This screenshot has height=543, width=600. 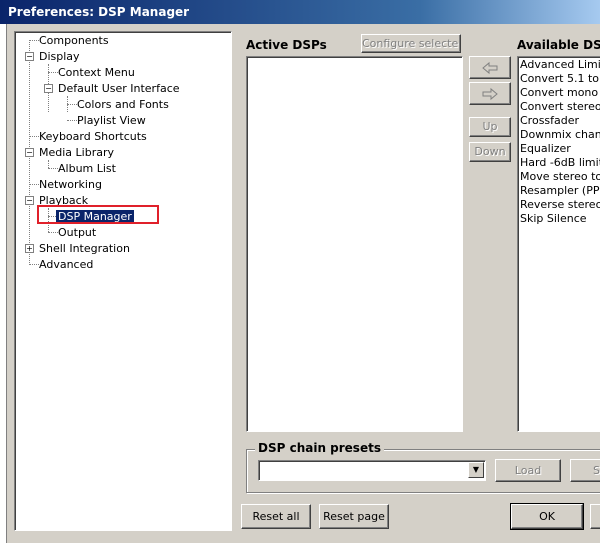 What do you see at coordinates (119, 88) in the screenshot?
I see `tree-item-default-user-interface: Default User Interface` at bounding box center [119, 88].